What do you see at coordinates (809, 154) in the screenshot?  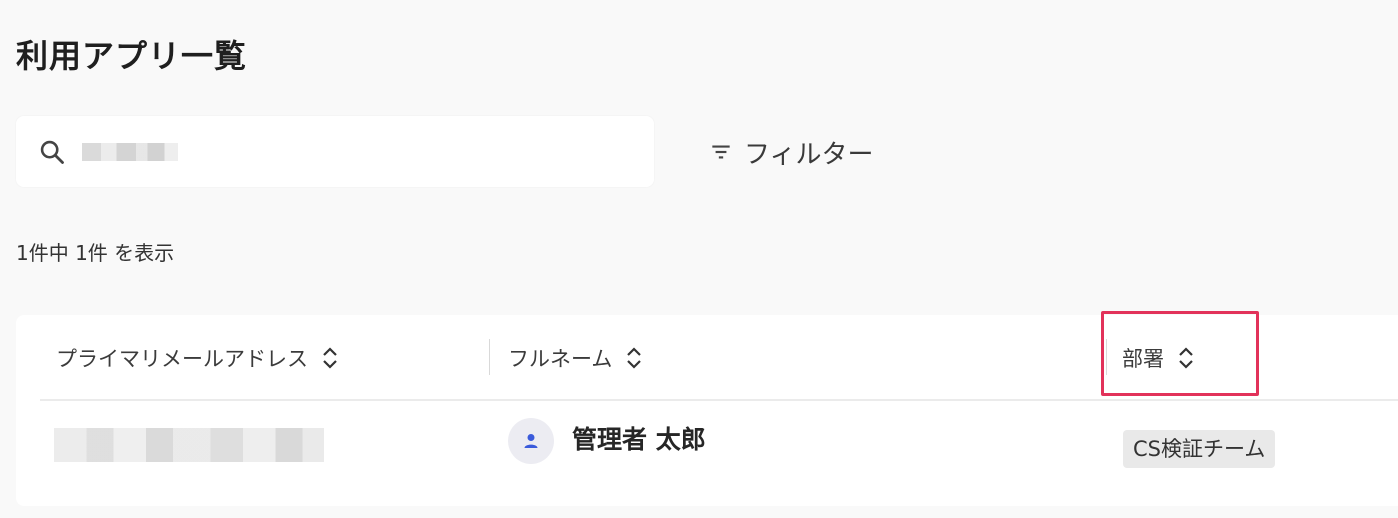 I see `filter-label: フィルター` at bounding box center [809, 154].